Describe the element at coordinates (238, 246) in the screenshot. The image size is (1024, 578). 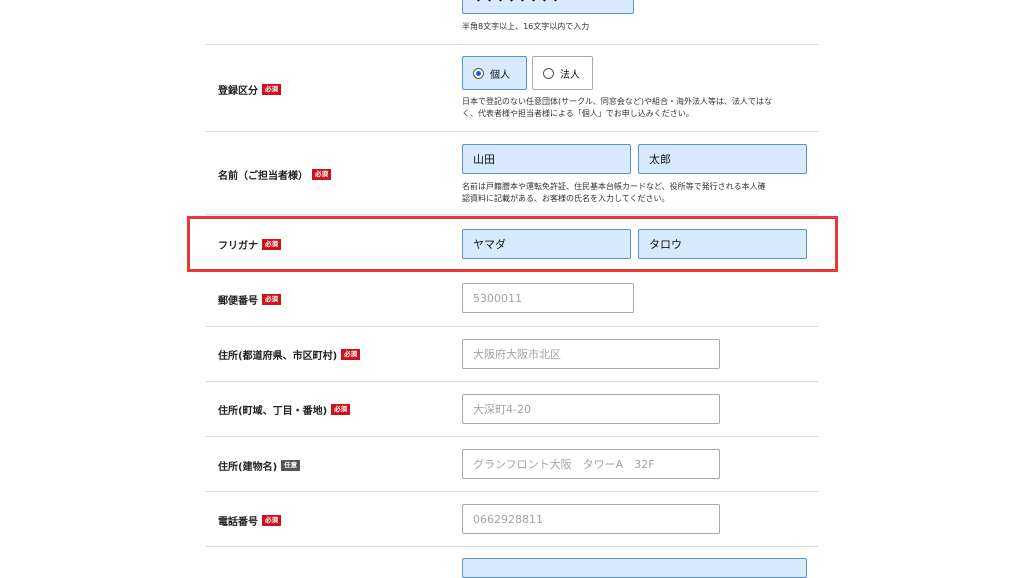
I see `furigana-label: フリガナ` at that location.